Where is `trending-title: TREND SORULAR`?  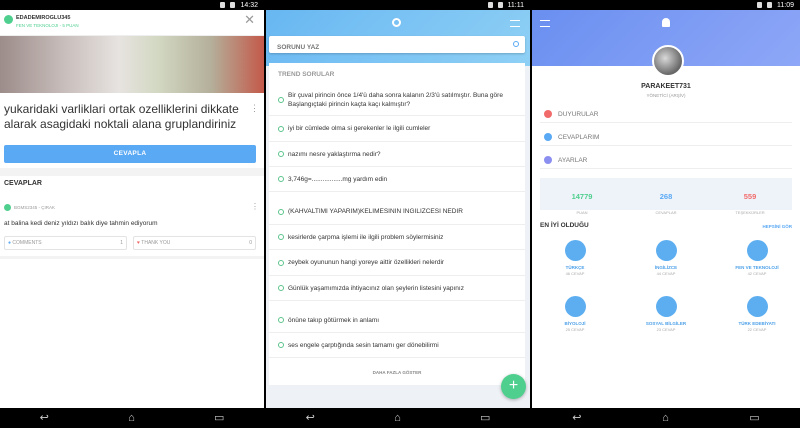 trending-title: TREND SORULAR is located at coordinates (306, 74).